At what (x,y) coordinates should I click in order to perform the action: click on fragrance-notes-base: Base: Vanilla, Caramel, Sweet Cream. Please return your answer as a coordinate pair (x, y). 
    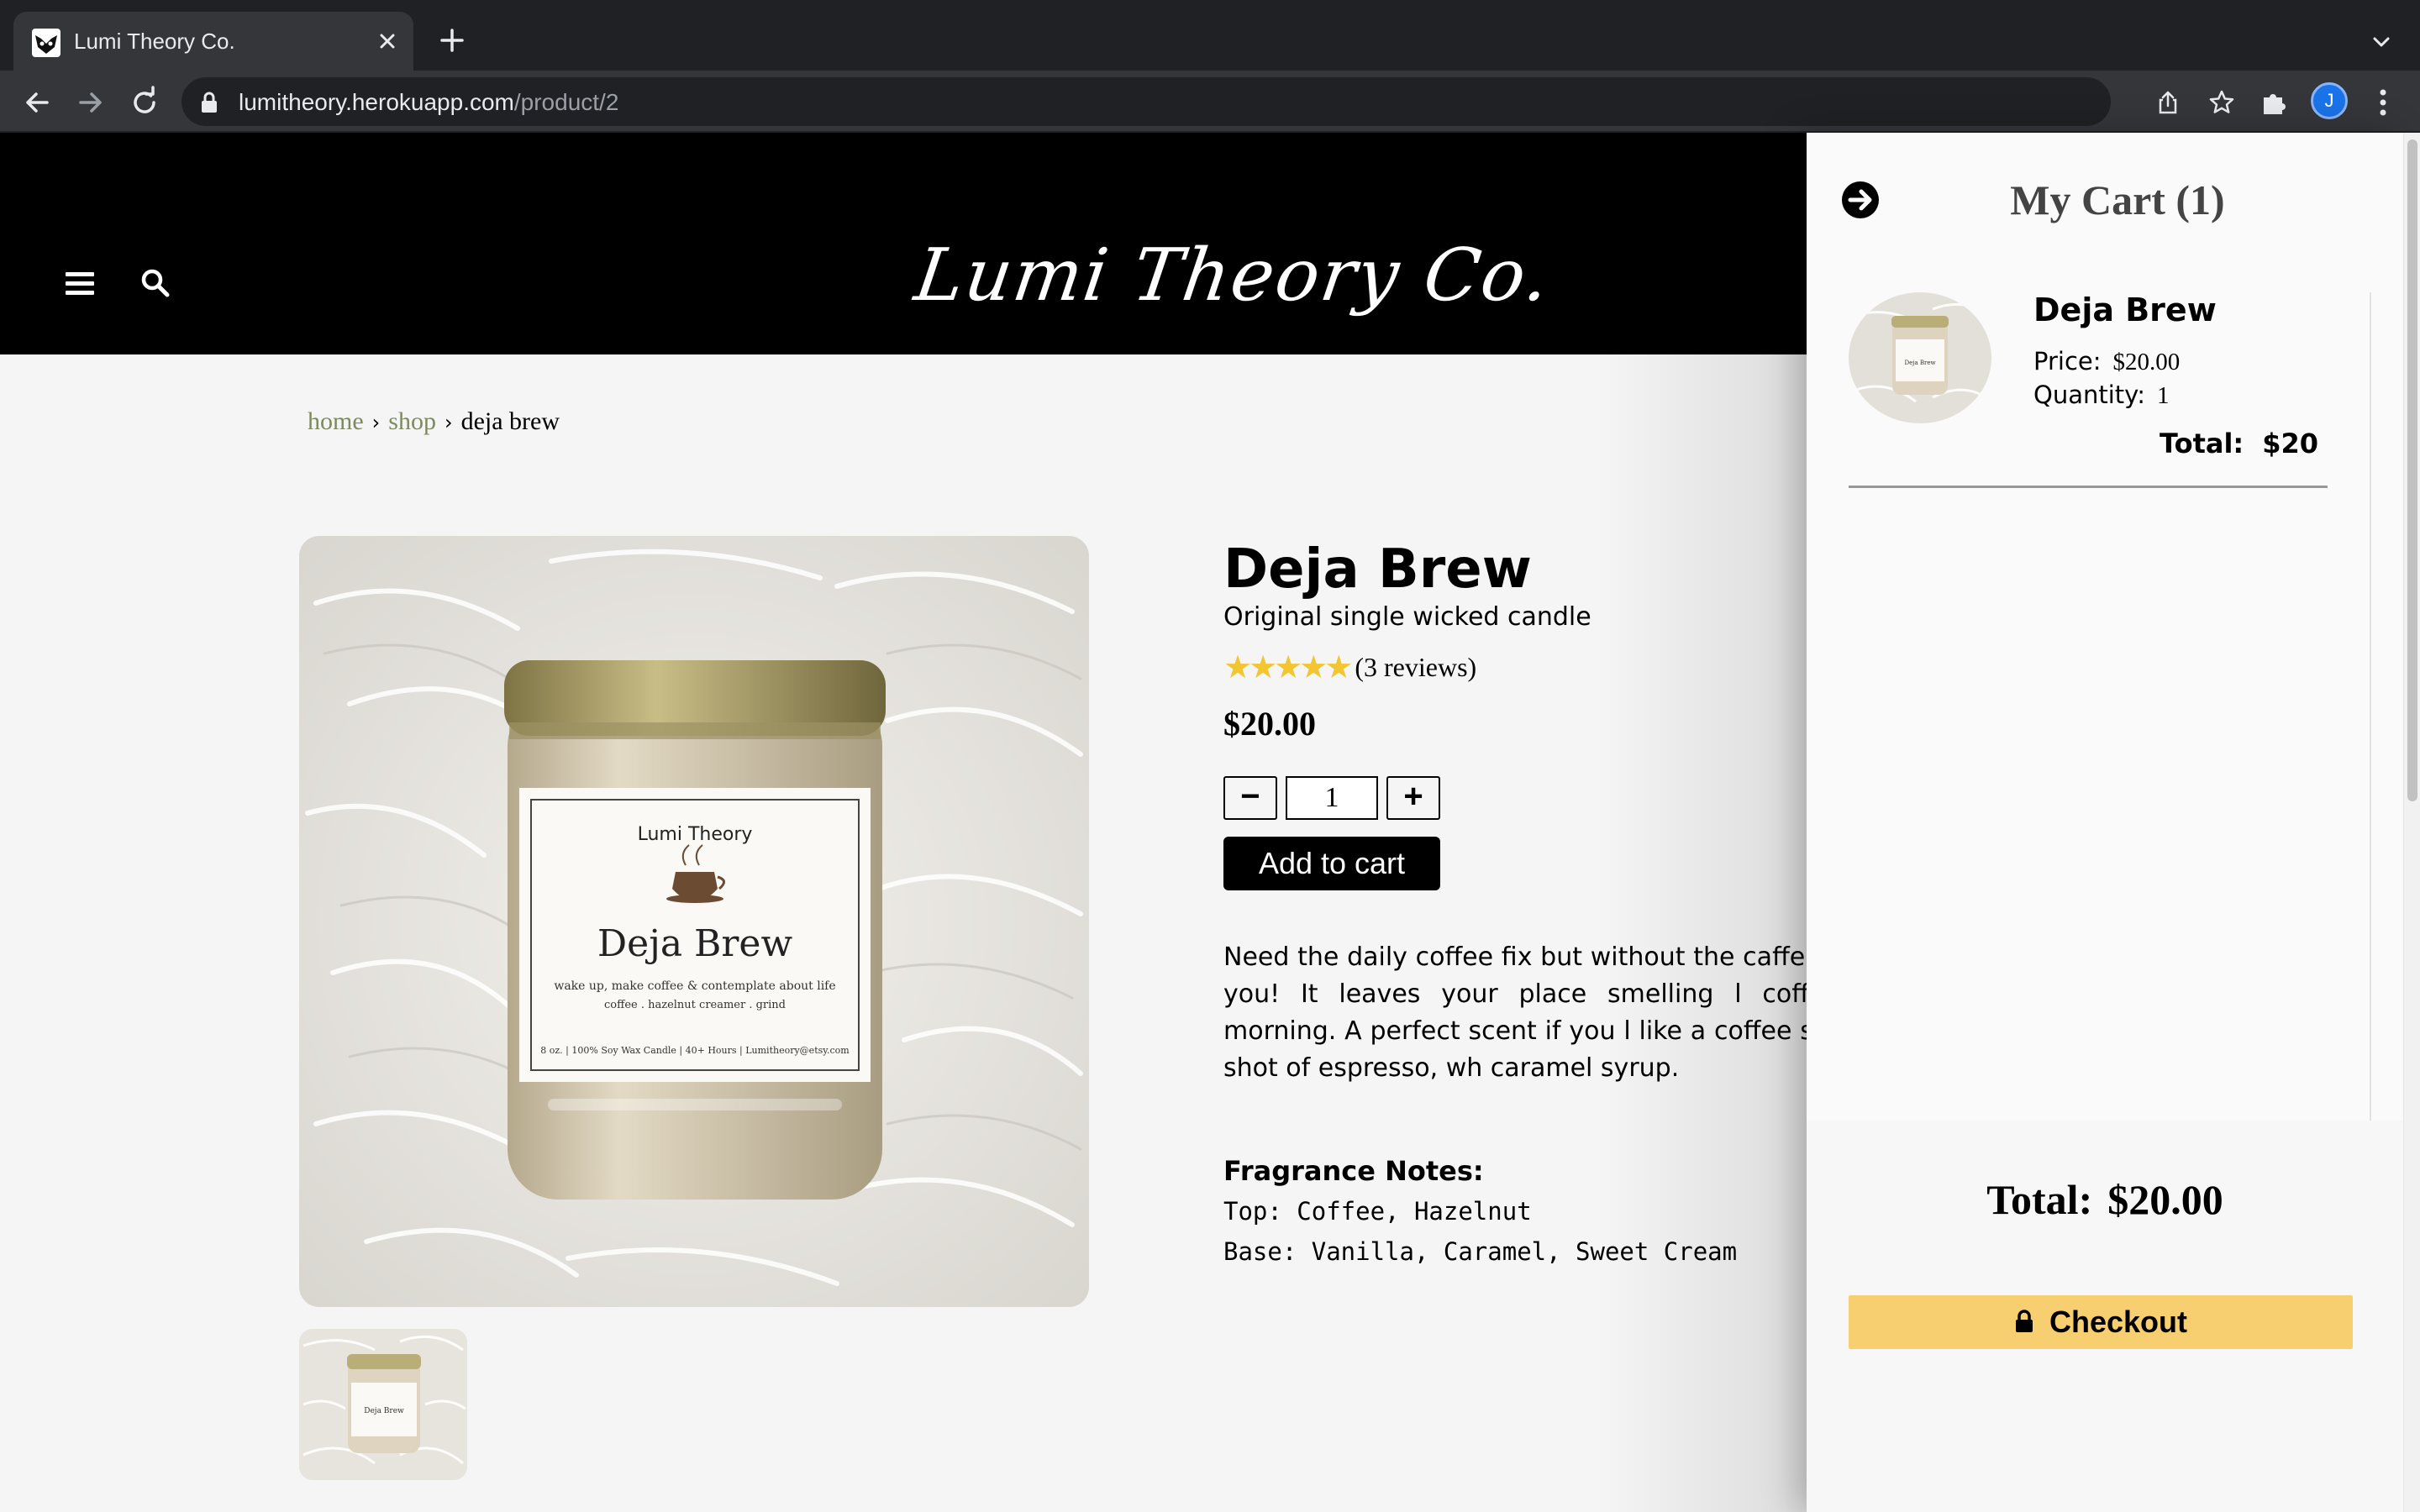
    Looking at the image, I should click on (1480, 1251).